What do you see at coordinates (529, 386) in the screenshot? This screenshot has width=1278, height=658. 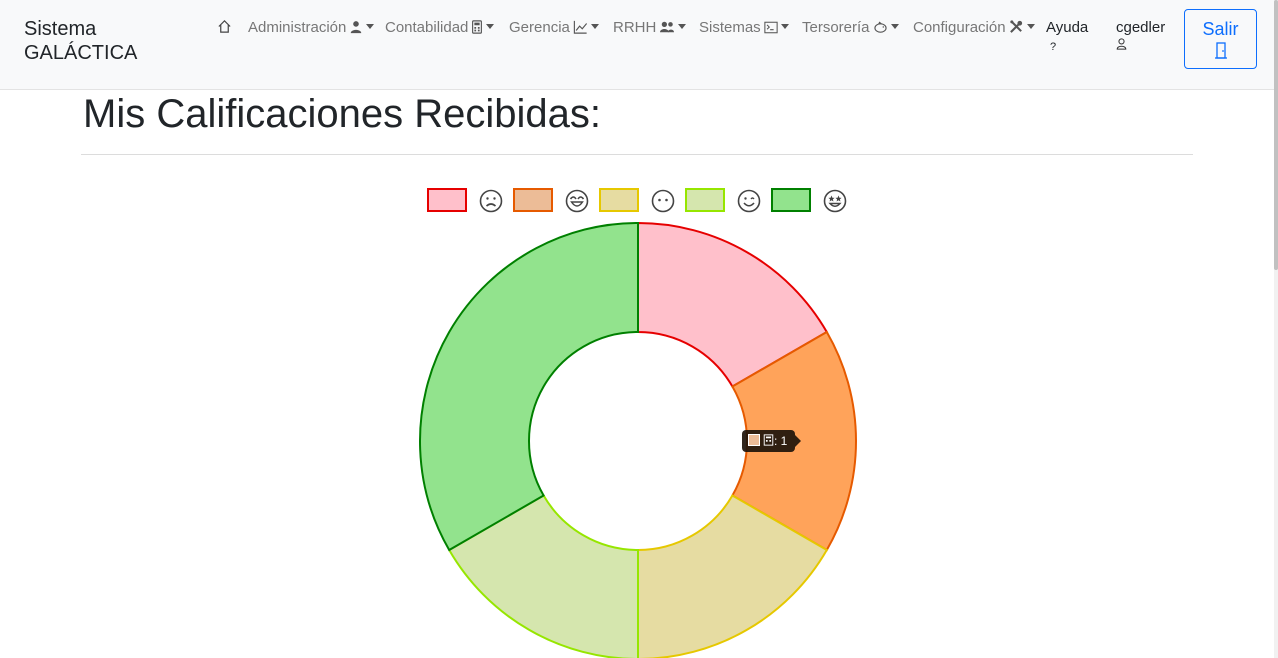 I see `donut-slice-star-struck` at bounding box center [529, 386].